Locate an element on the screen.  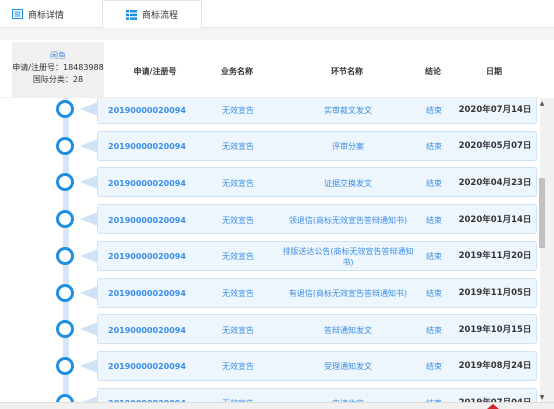
cell-date: 2020年05月07日 is located at coordinates (495, 146).